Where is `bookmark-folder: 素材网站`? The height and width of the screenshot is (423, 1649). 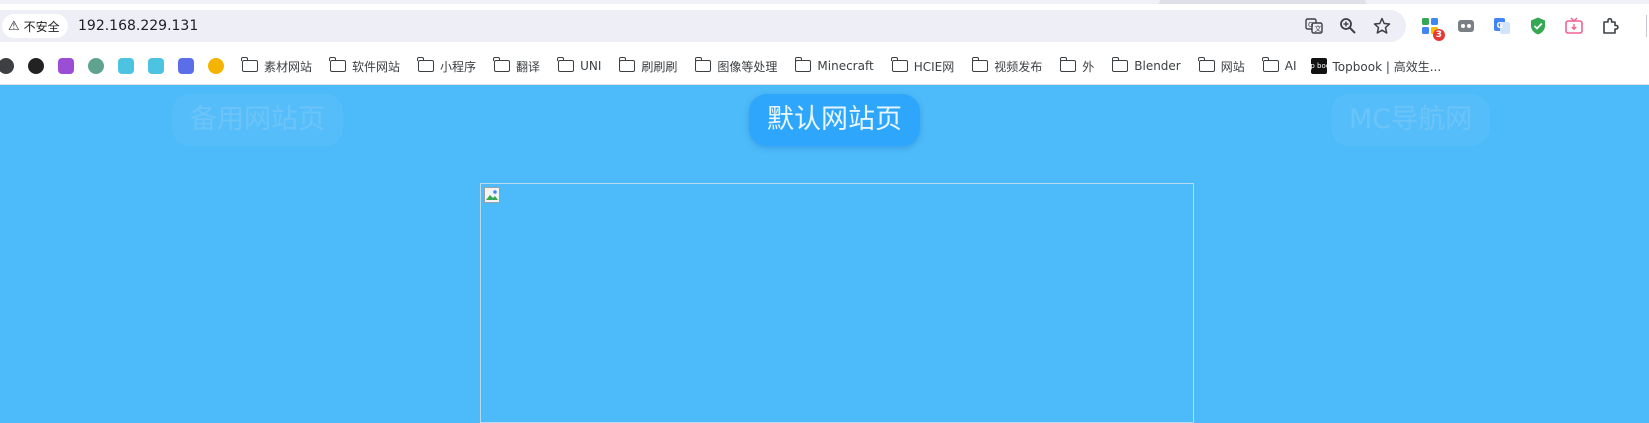
bookmark-folder: 素材网站 is located at coordinates (277, 66).